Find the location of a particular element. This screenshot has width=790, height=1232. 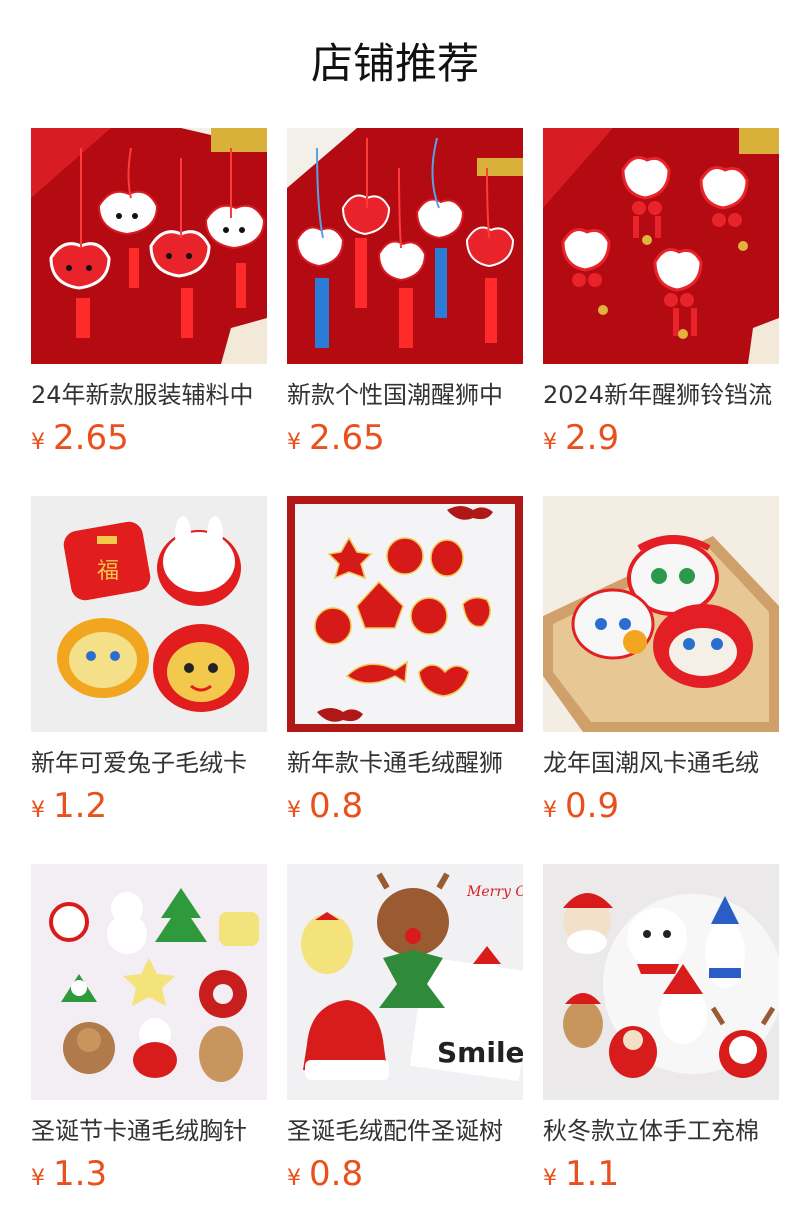

product-card: 龙年国潮风卡通毛绒 ¥0.9 is located at coordinates (661, 680).